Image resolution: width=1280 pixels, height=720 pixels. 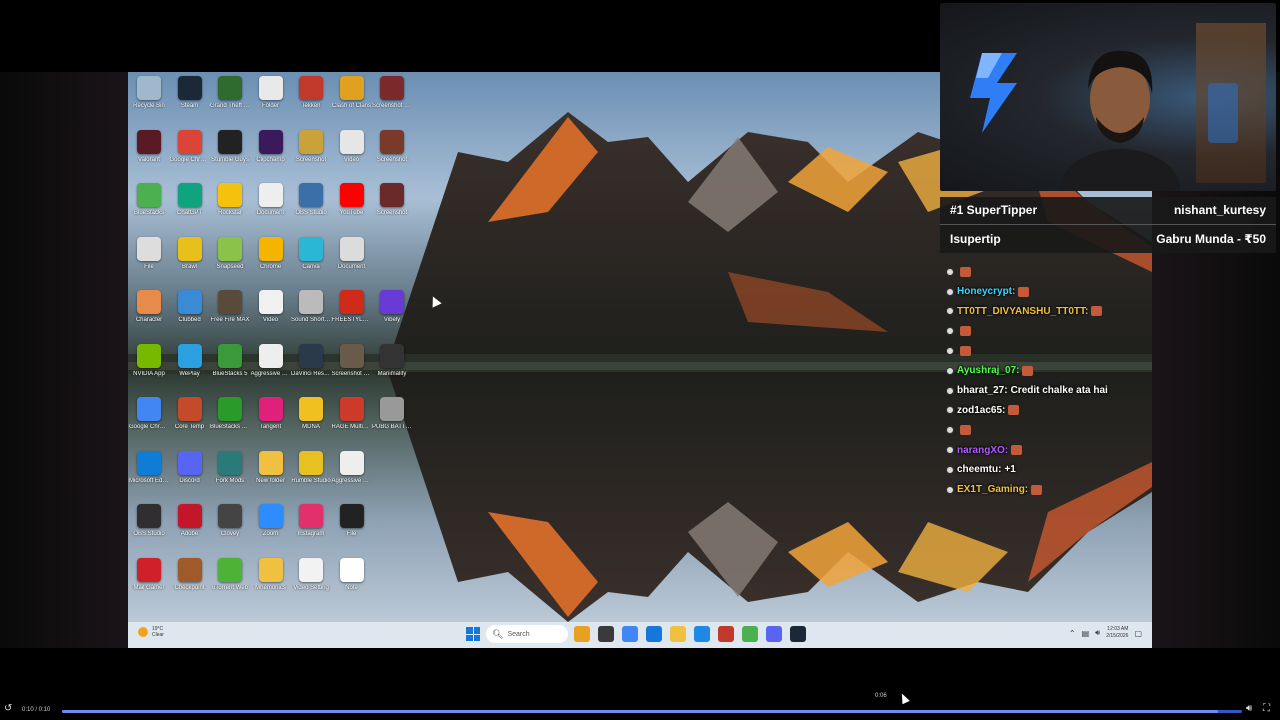 What do you see at coordinates (311, 422) in the screenshot?
I see `desktop-icon: MDNA` at bounding box center [311, 422].